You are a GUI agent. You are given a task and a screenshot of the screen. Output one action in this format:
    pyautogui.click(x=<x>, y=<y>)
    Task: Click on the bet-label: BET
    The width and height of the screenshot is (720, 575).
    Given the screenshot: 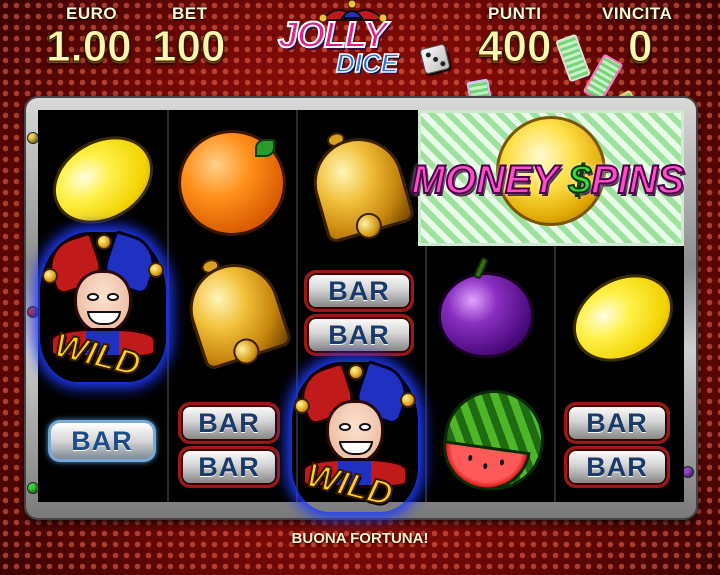 What is the action you would take?
    pyautogui.click(x=190, y=13)
    